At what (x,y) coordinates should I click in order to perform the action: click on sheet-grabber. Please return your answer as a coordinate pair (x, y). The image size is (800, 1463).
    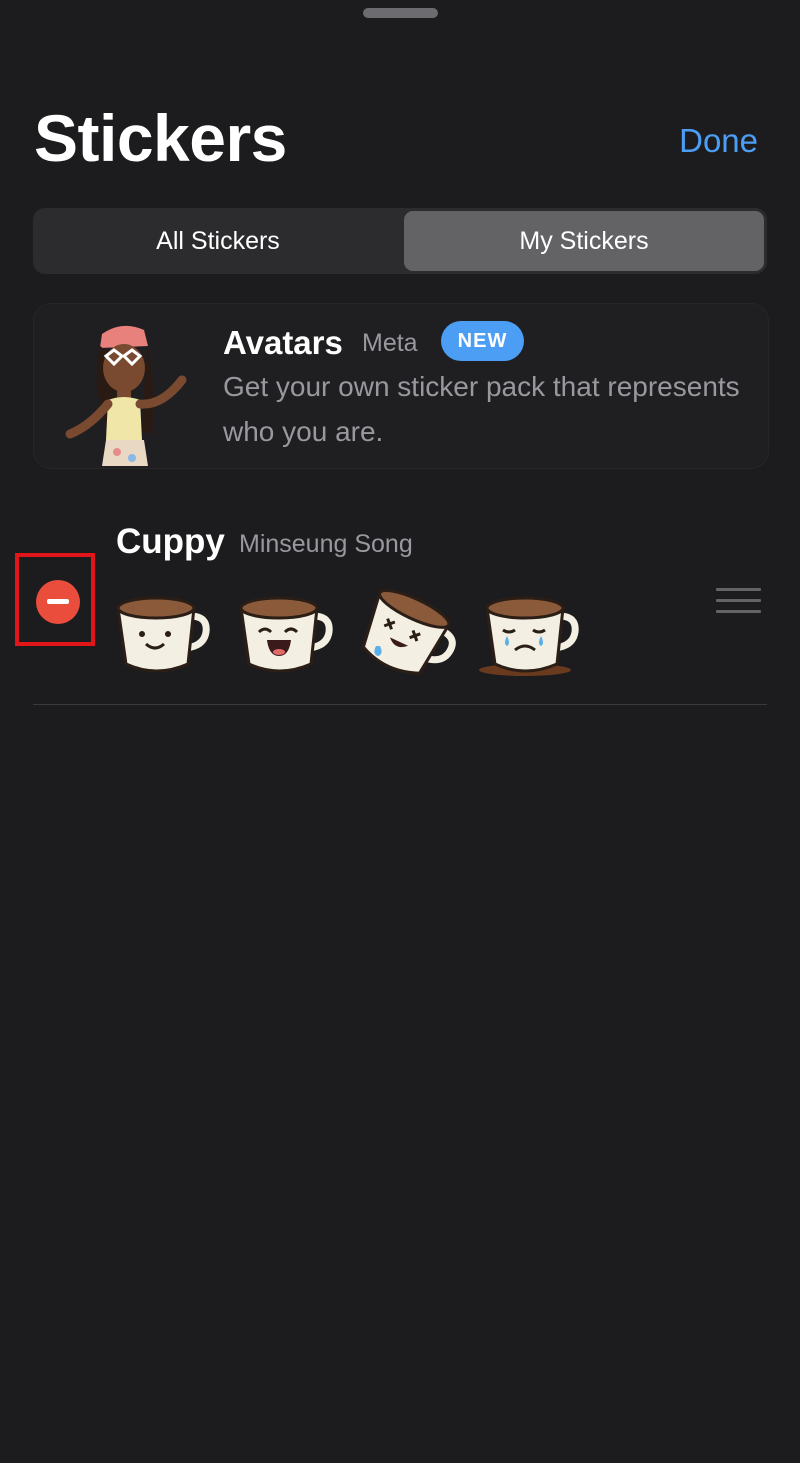
    Looking at the image, I should click on (400, 13).